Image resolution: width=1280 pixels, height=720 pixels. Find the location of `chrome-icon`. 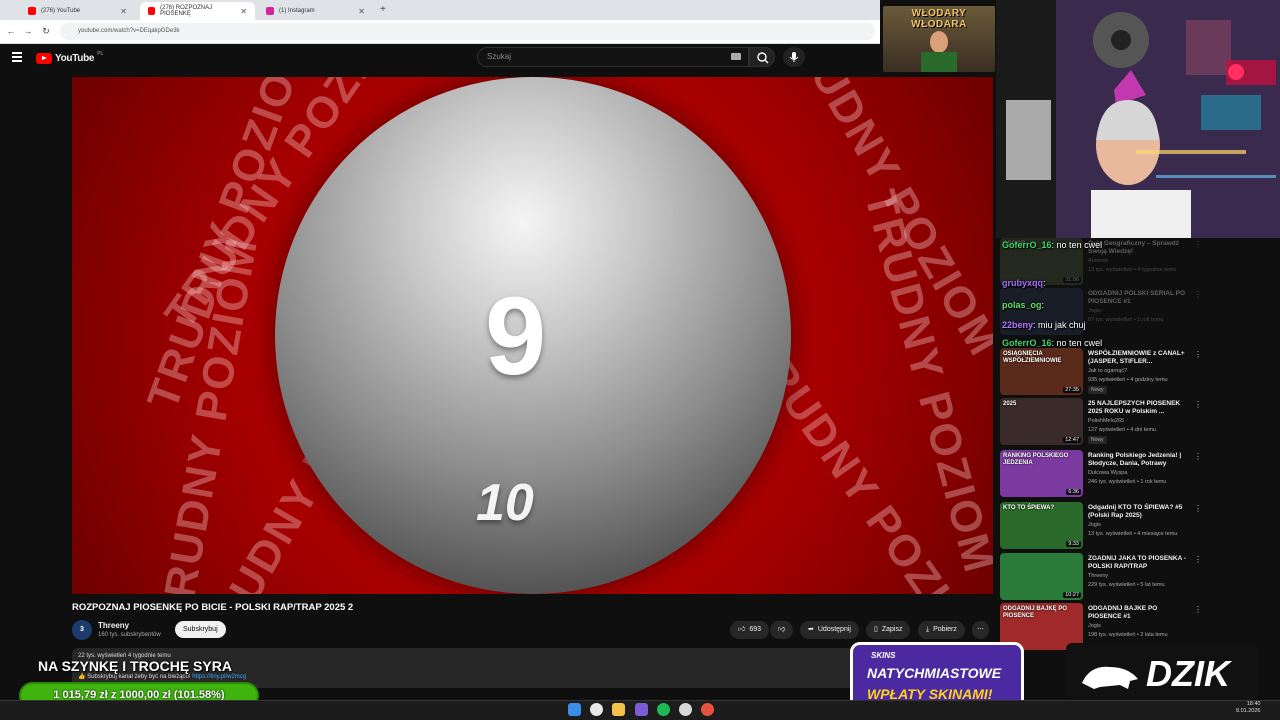

chrome-icon is located at coordinates (596, 709).